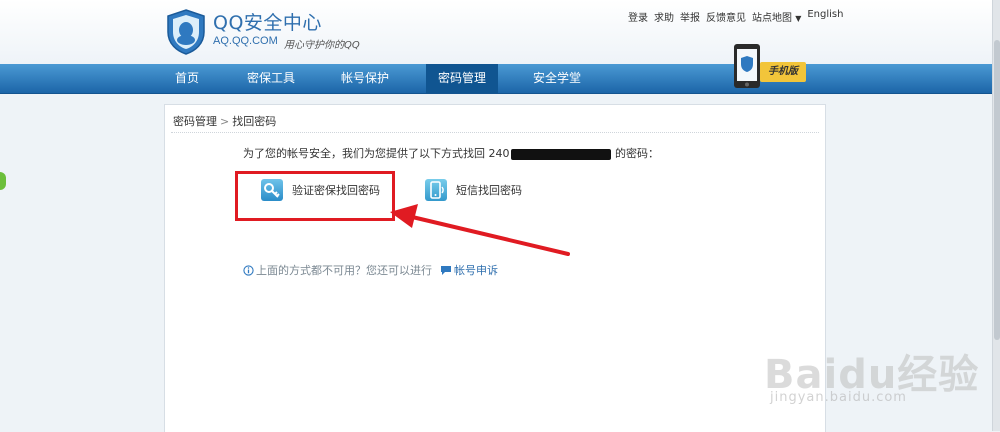 The image size is (1000, 432). Describe the element at coordinates (469, 270) in the screenshot. I see `account-appeal-link: 帐号申诉` at that location.